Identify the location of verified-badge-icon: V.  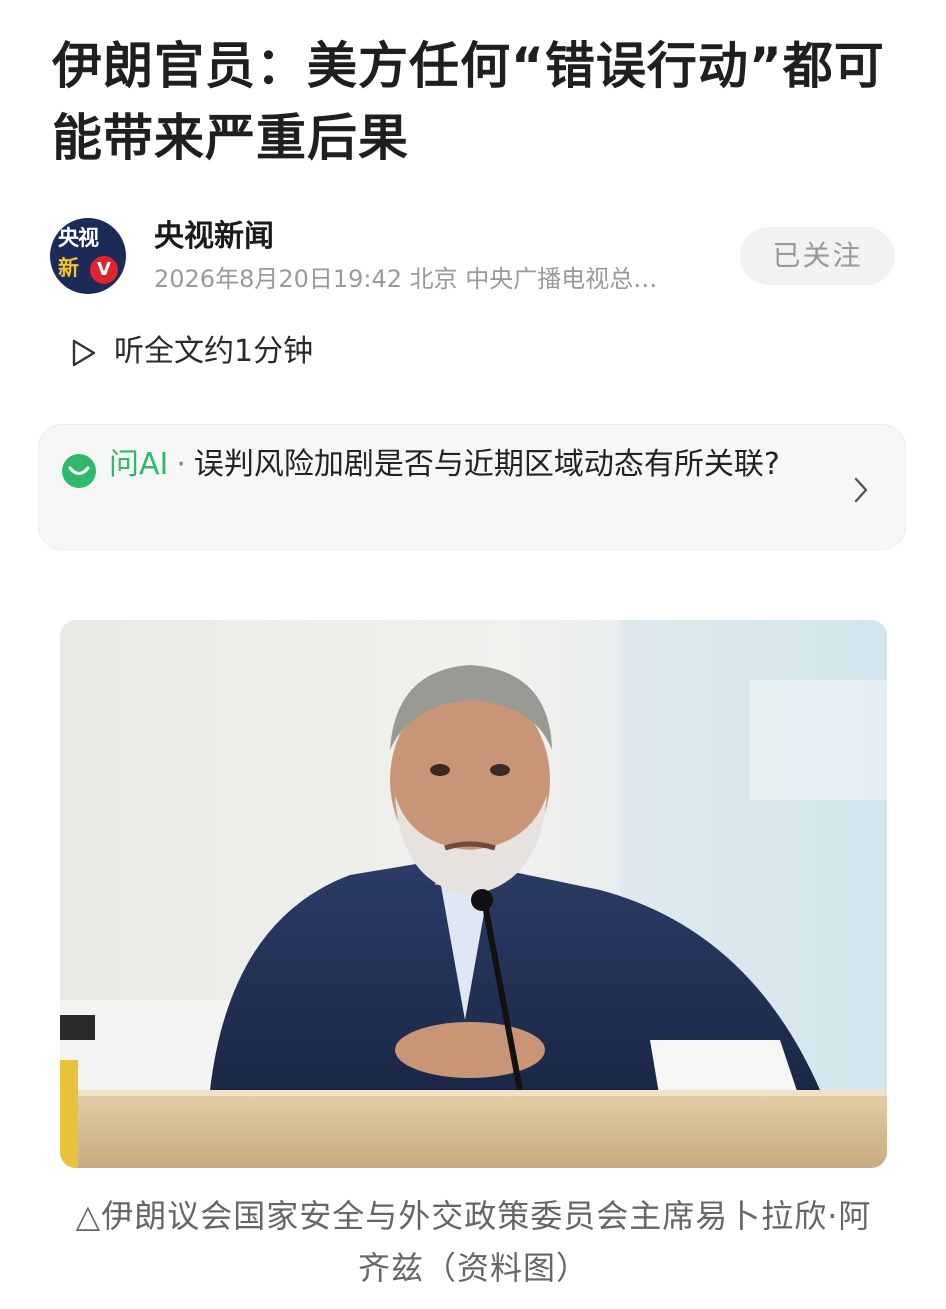
(104, 270).